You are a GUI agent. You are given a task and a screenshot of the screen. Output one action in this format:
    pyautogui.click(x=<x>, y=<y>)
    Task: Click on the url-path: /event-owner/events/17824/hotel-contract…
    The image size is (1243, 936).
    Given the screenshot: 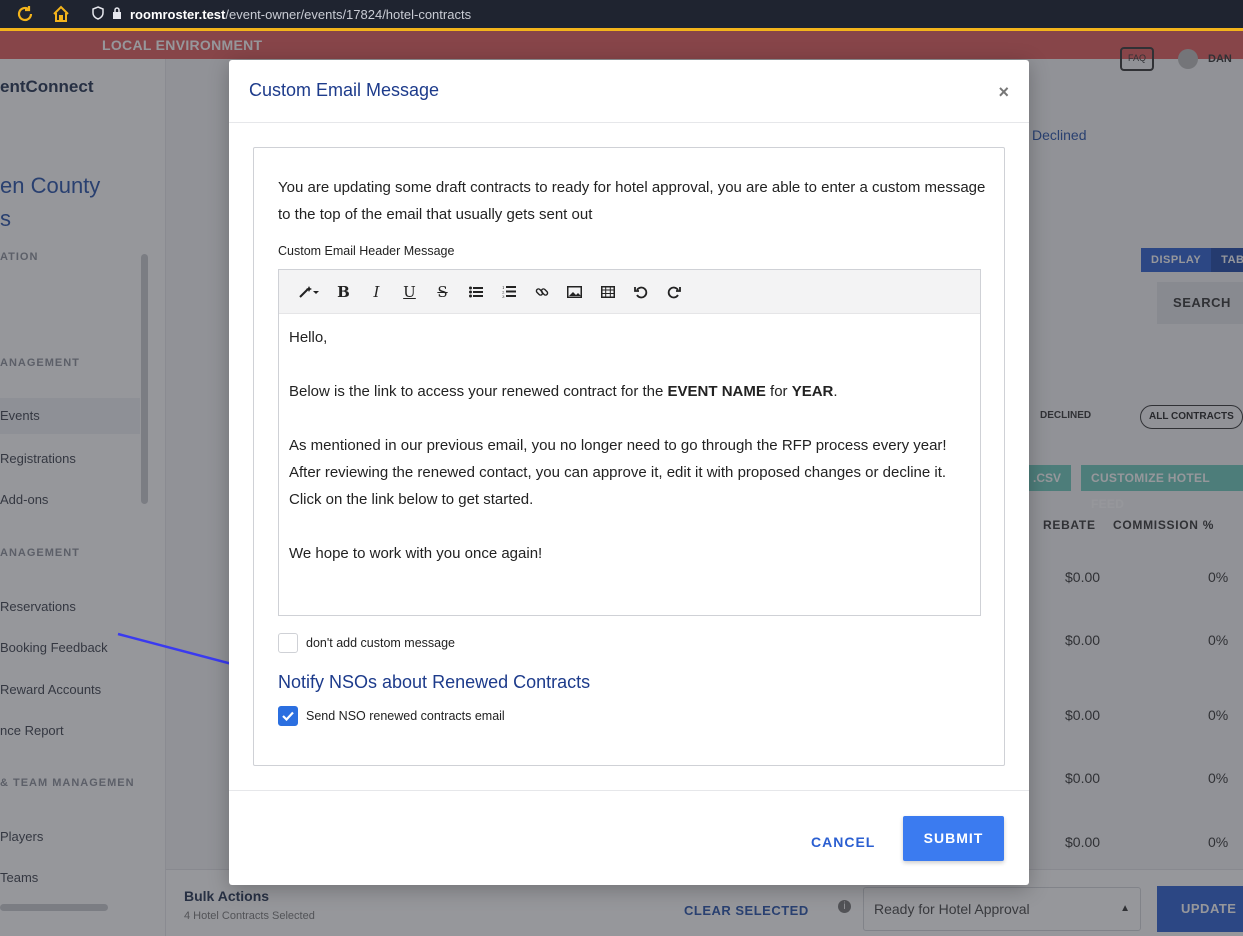 What is the action you would take?
    pyautogui.click(x=348, y=14)
    